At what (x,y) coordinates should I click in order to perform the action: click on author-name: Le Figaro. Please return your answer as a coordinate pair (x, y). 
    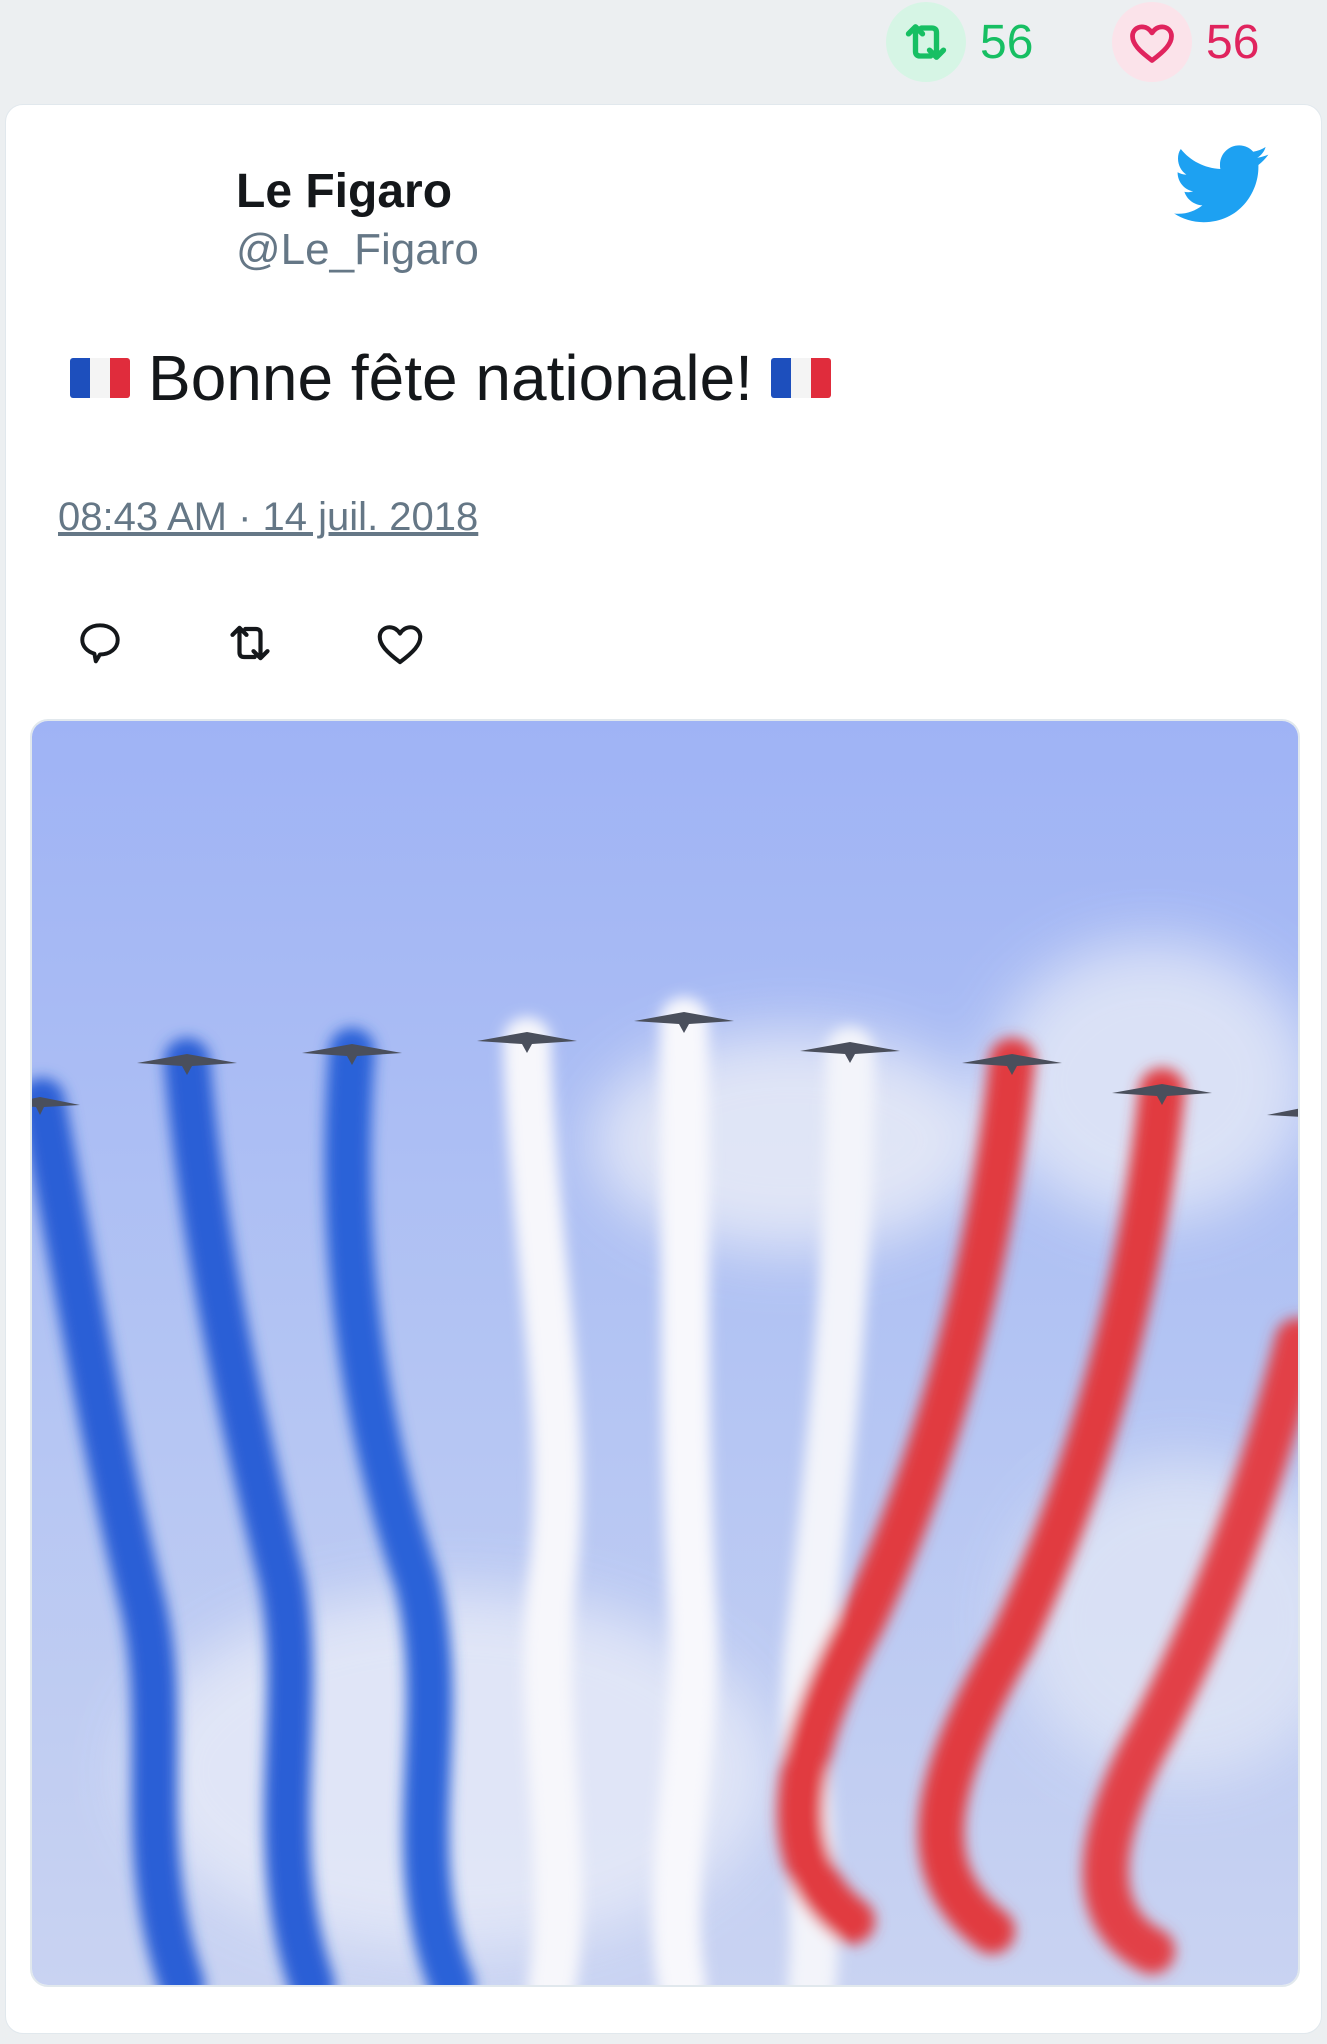
    Looking at the image, I should click on (344, 191).